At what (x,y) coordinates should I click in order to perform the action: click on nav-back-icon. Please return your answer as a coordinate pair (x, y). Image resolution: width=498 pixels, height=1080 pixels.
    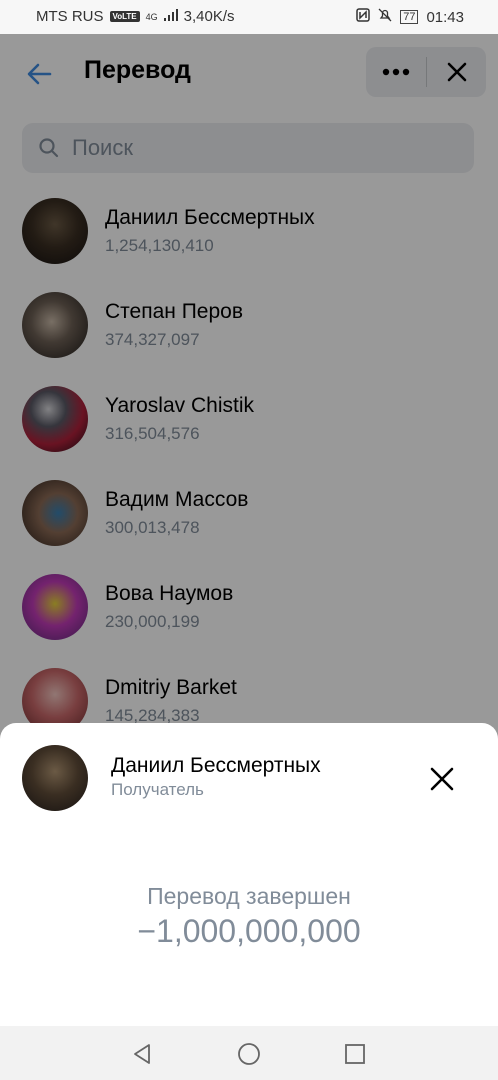
    Looking at the image, I should click on (142, 1054).